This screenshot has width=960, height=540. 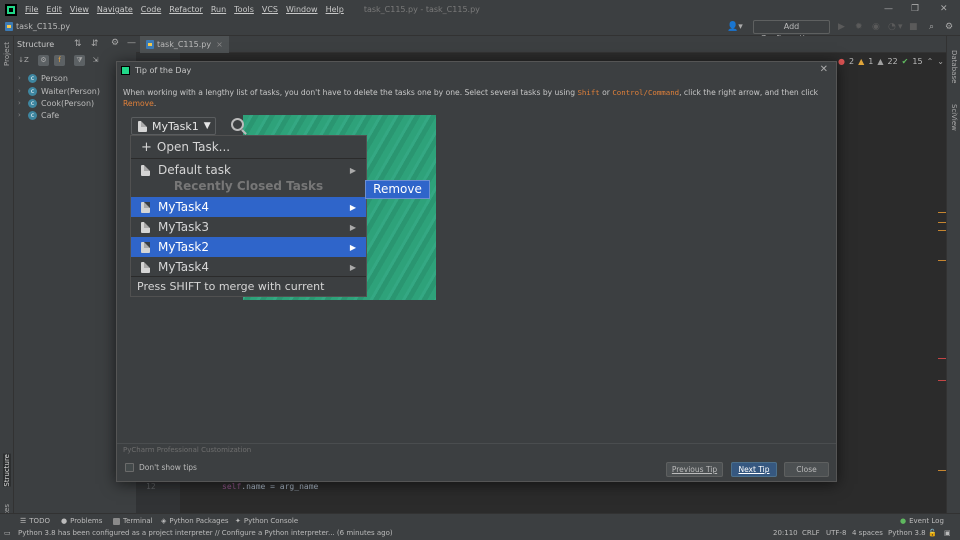 I want to click on dont-show-tips-label: Don't show tips, so click(x=168, y=467).